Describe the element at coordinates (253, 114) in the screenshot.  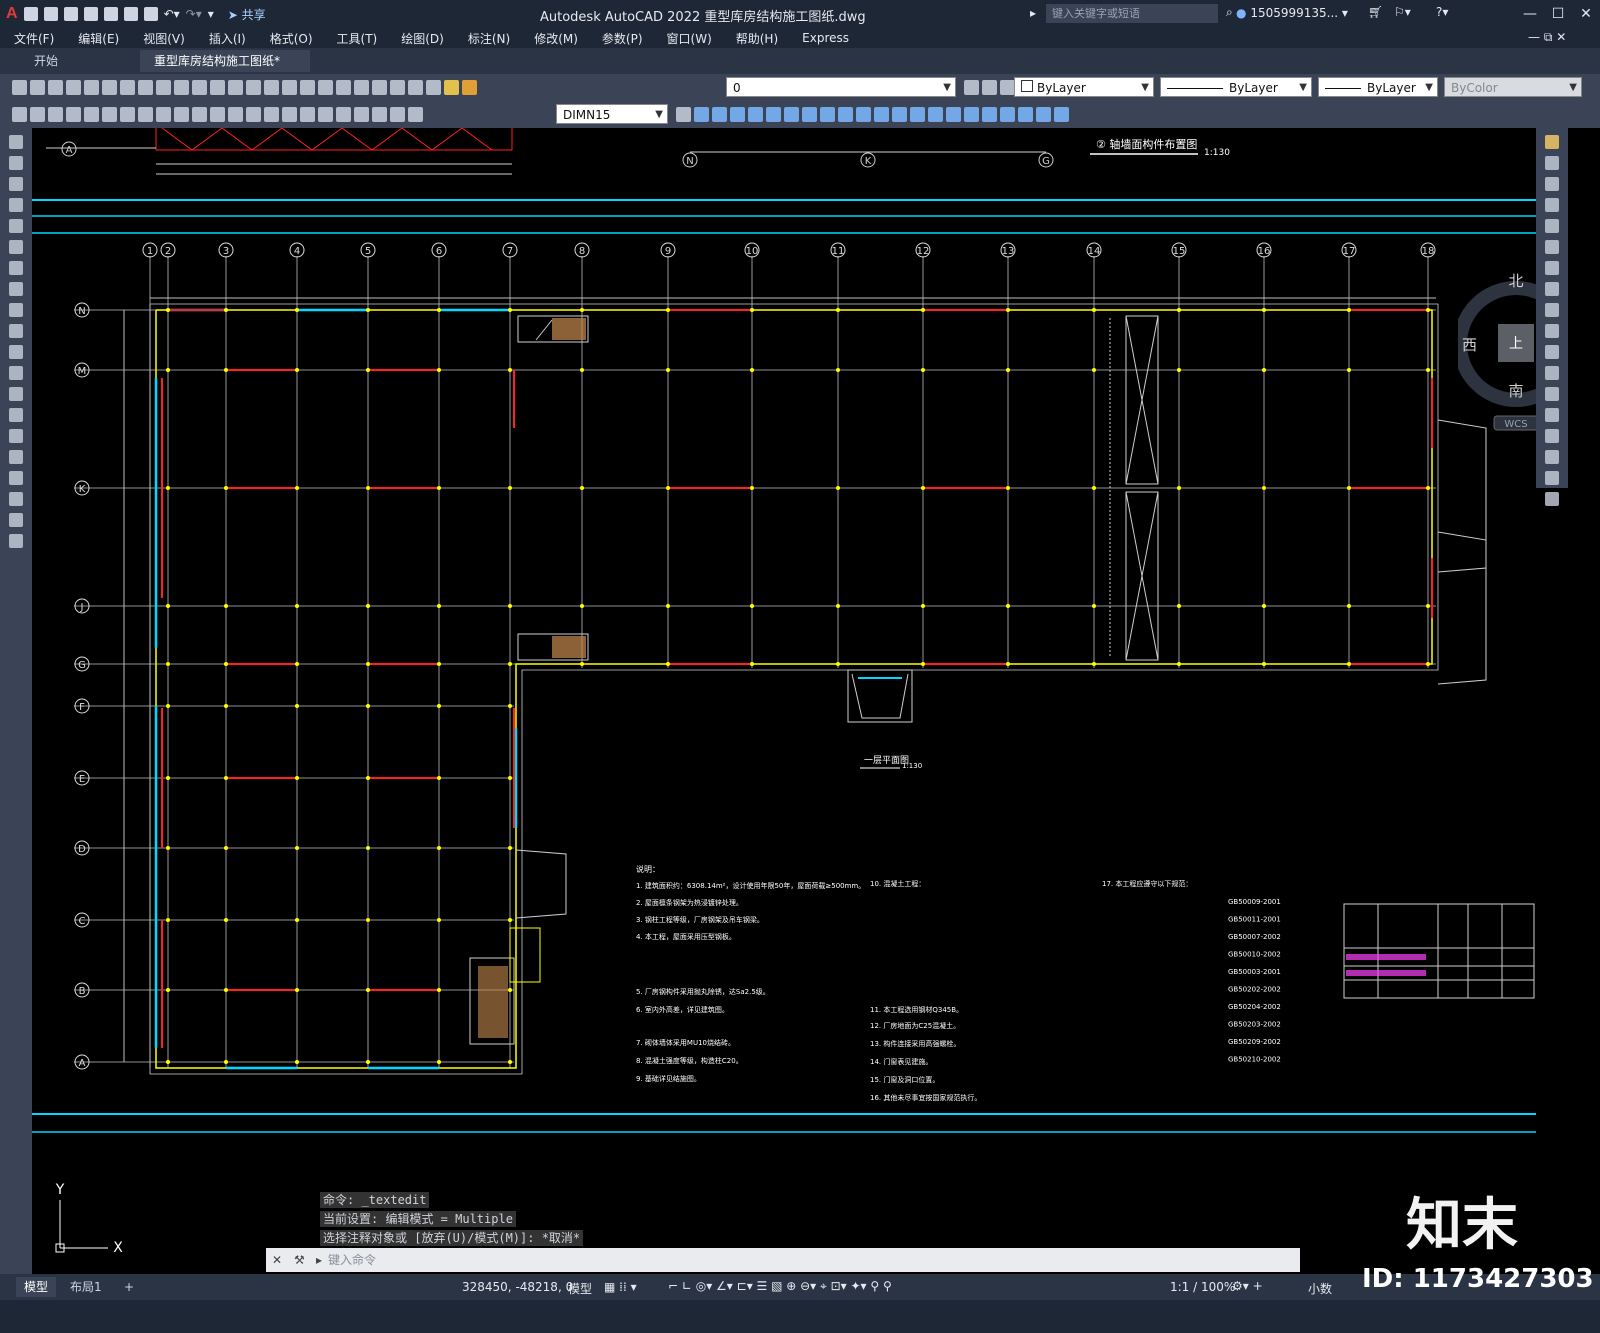
I see `continue-dim-icon` at that location.